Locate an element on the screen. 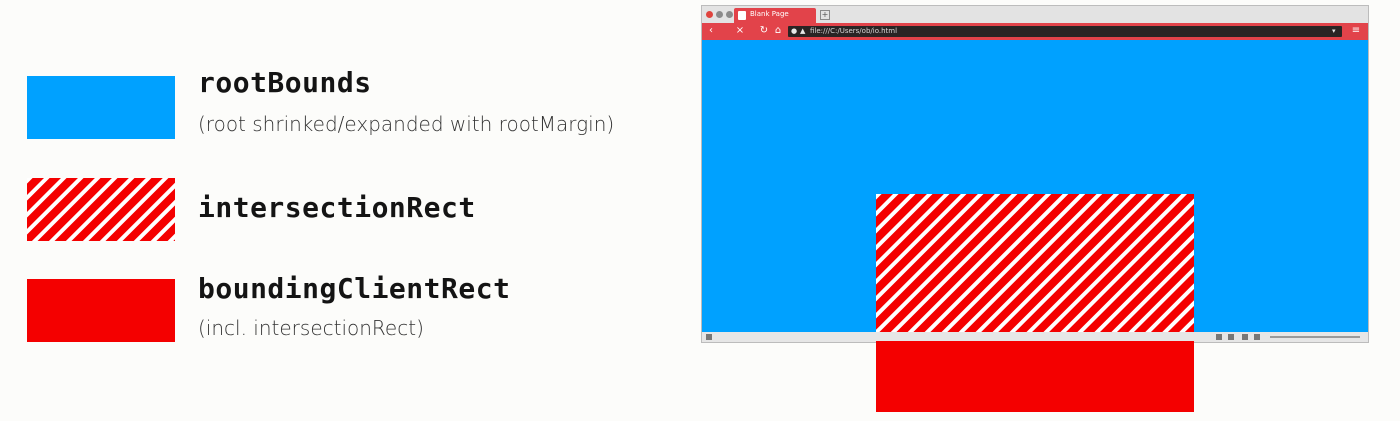 The width and height of the screenshot is (1400, 421). root-bounds-note: (root shrinked/expanded with rootMargin) is located at coordinates (406, 124).